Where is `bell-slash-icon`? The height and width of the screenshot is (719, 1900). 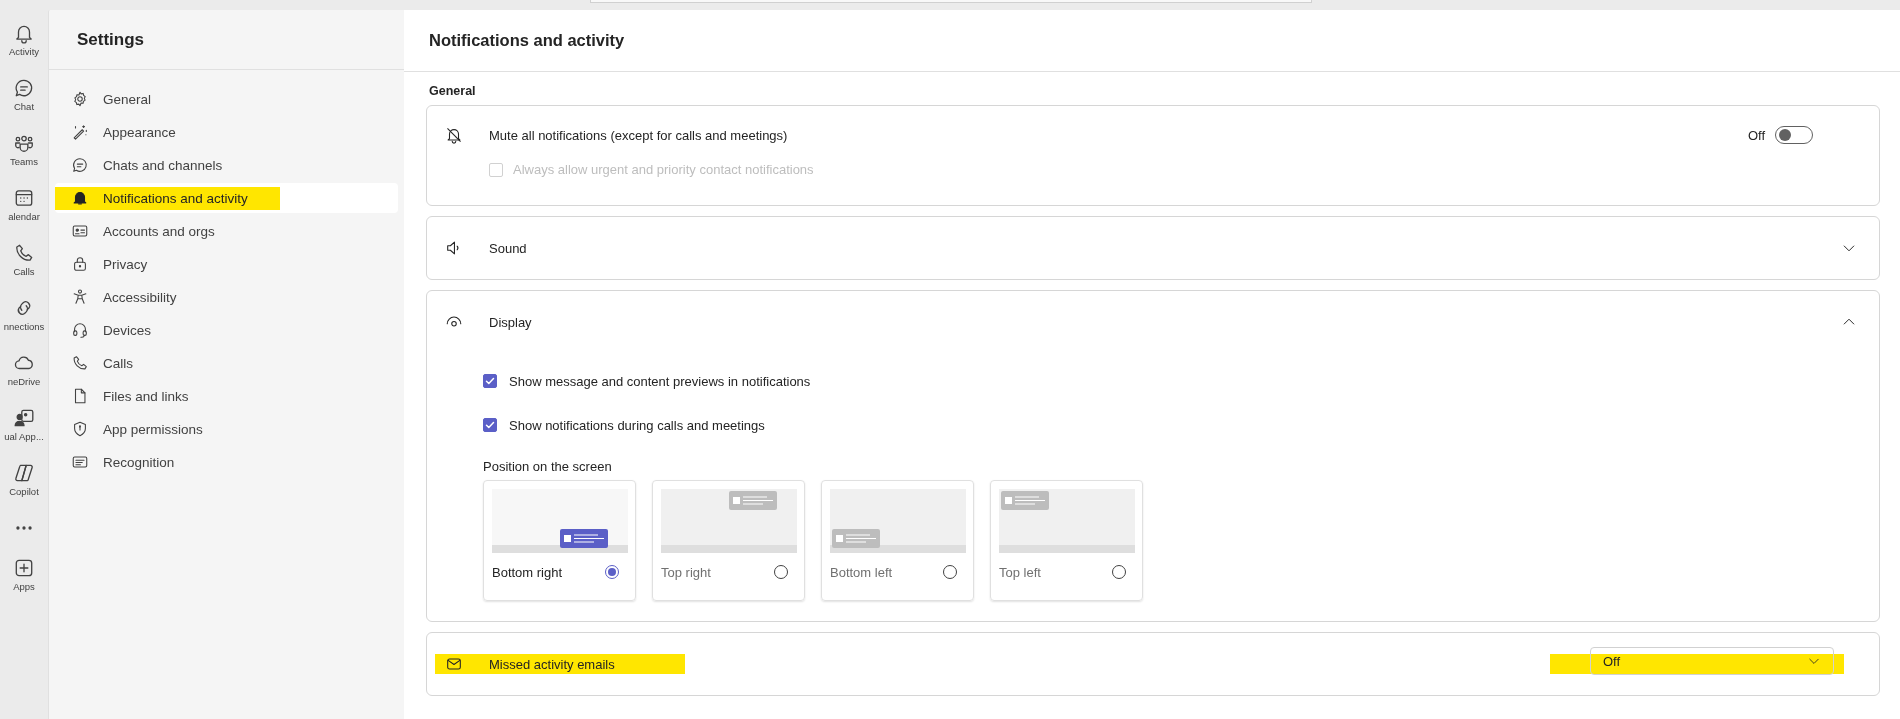 bell-slash-icon is located at coordinates (454, 135).